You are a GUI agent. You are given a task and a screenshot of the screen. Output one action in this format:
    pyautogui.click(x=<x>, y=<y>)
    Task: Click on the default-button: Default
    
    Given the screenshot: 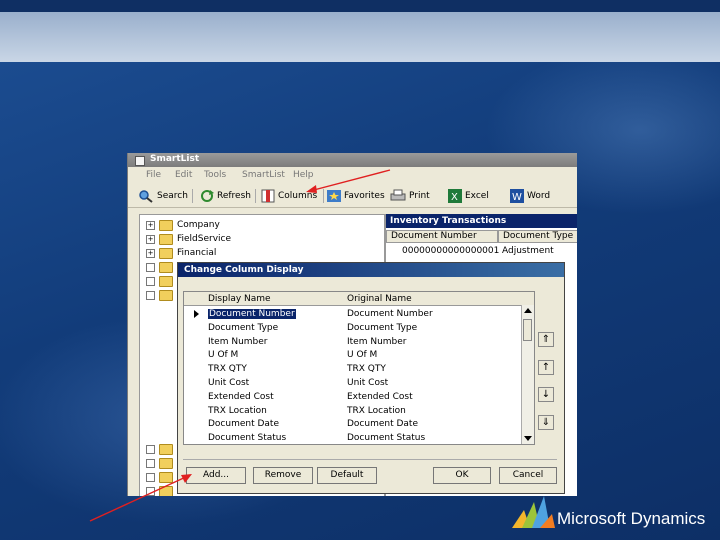 What is the action you would take?
    pyautogui.click(x=347, y=475)
    